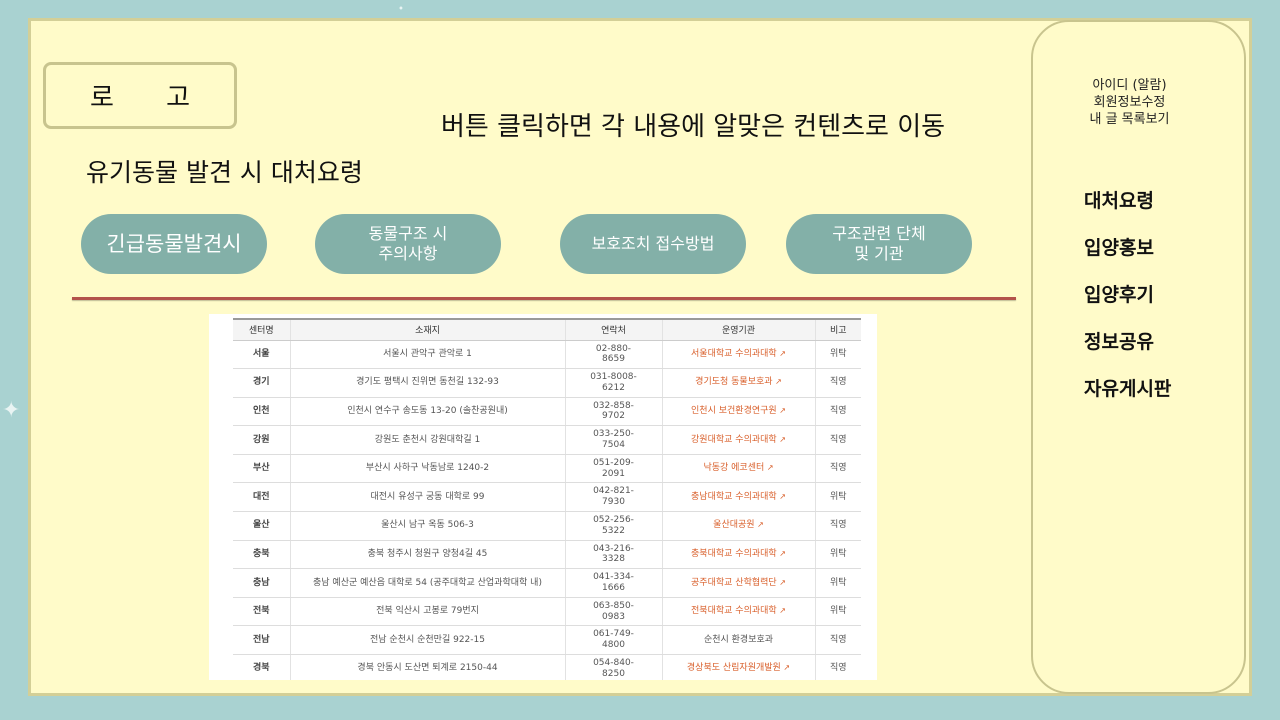 This screenshot has height=720, width=1280. I want to click on cell-agency: 순천시 환경보호과, so click(738, 640).